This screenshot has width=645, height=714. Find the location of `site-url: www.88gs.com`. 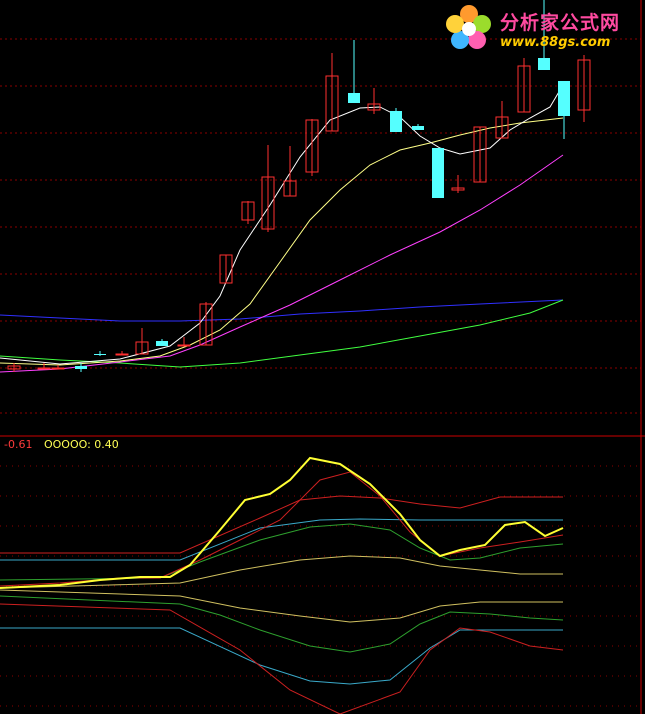

site-url: www.88gs.com is located at coordinates (555, 42).